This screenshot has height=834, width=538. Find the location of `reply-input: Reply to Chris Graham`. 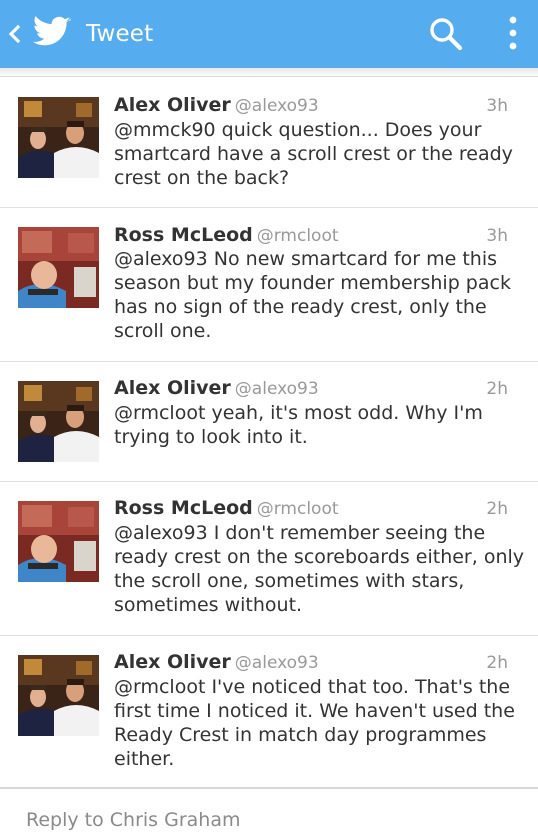

reply-input: Reply to Chris Graham is located at coordinates (133, 820).